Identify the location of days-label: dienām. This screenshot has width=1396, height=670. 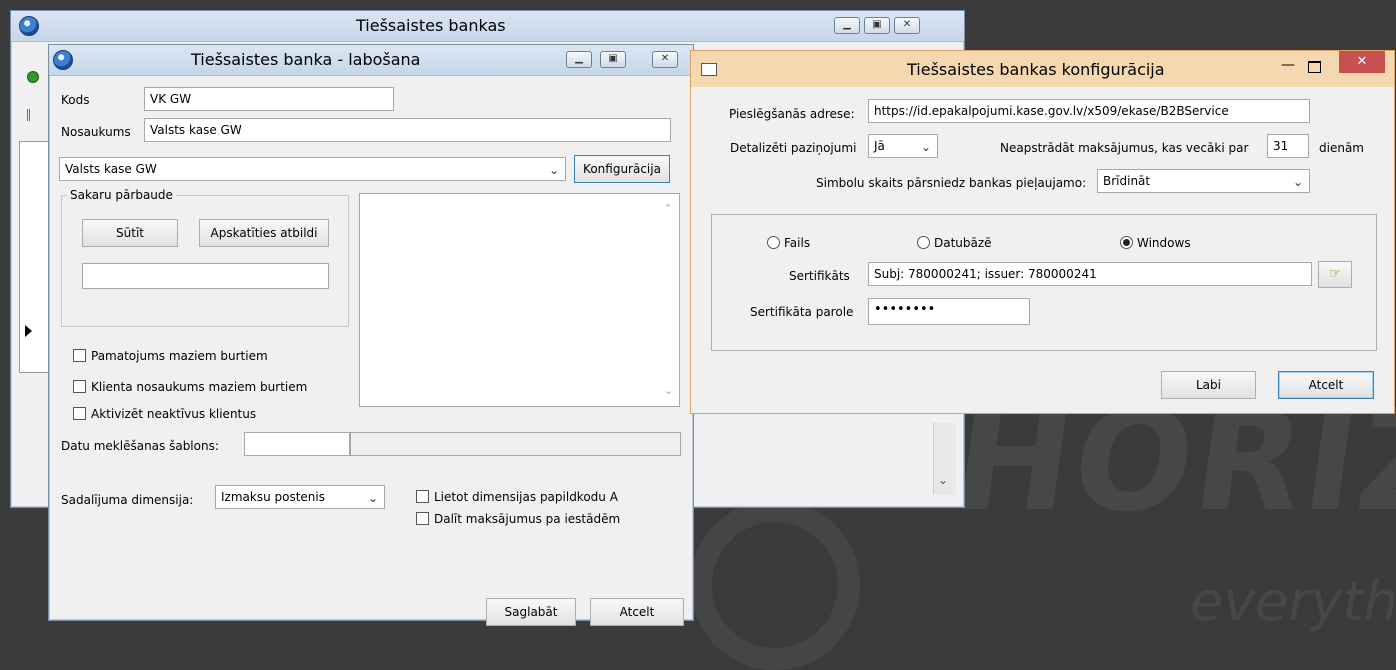
(1341, 148).